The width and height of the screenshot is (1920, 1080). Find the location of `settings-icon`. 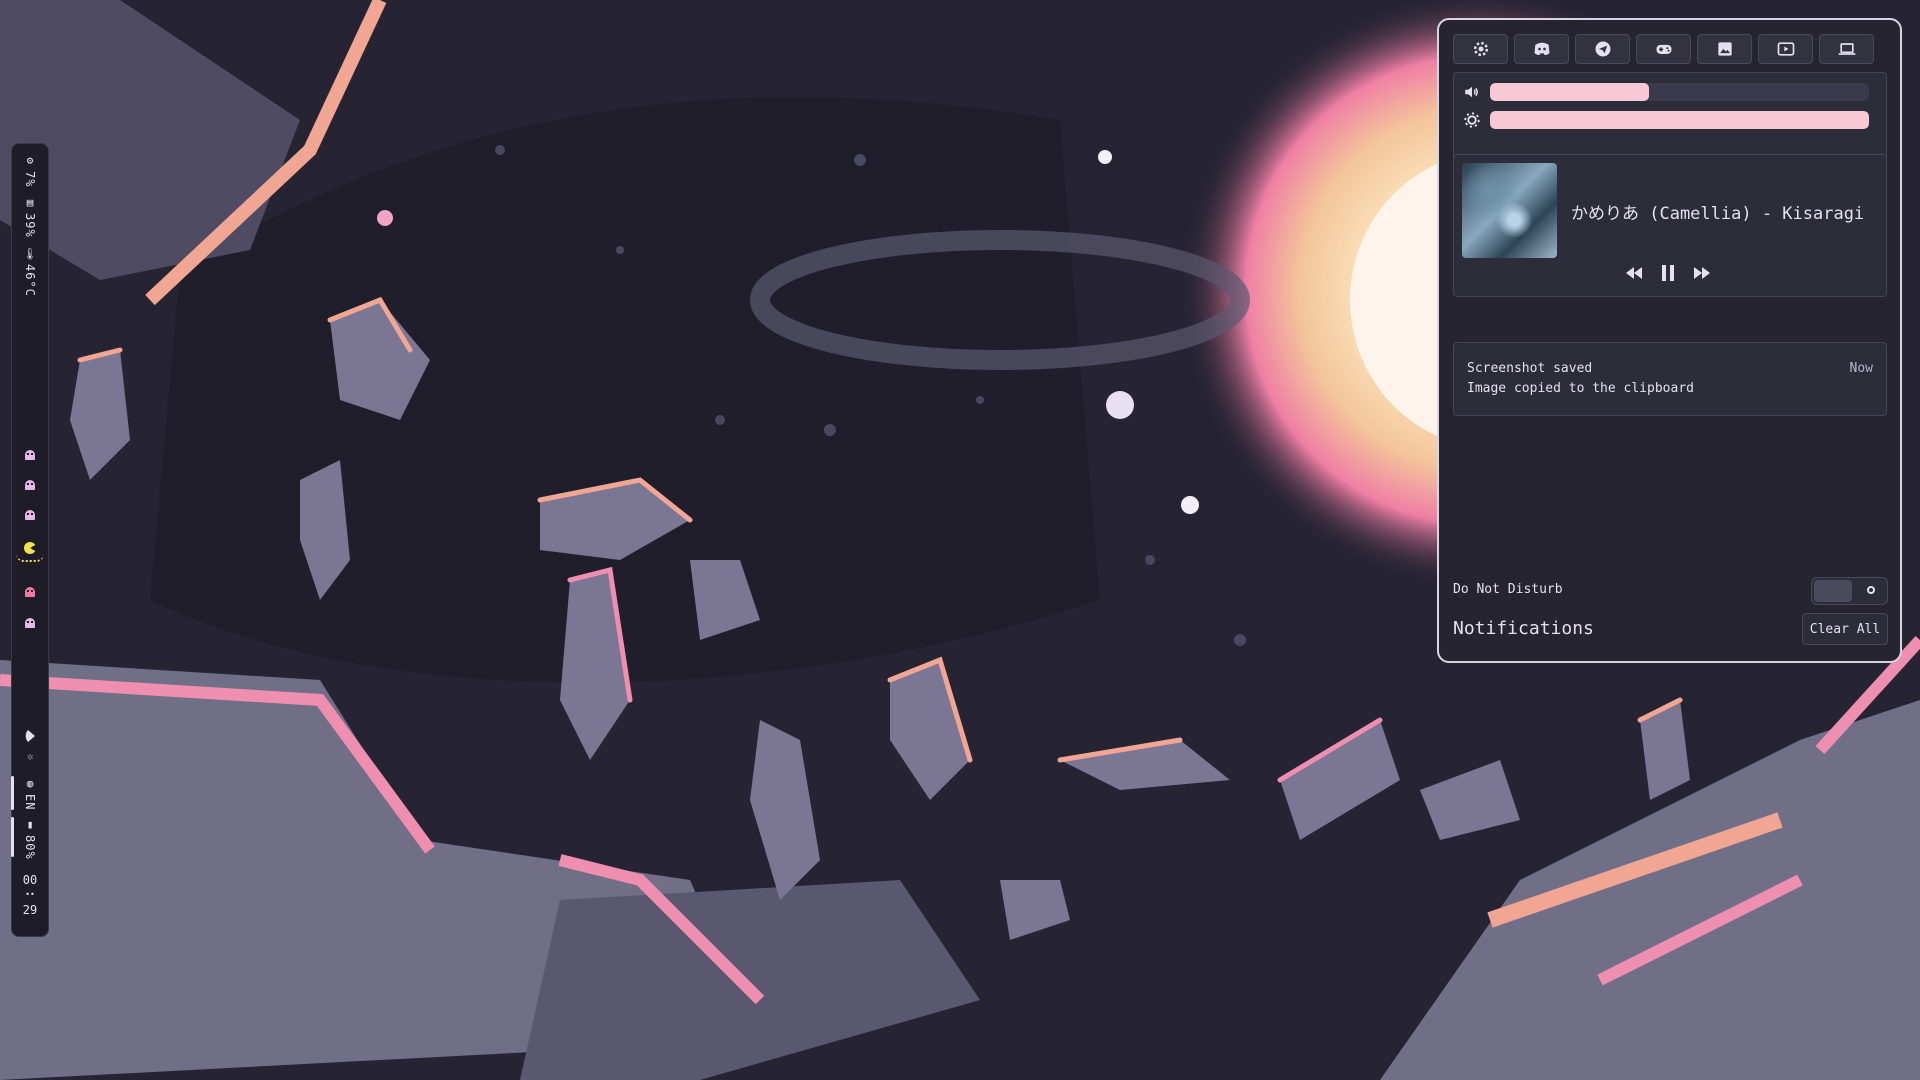

settings-icon is located at coordinates (1480, 49).